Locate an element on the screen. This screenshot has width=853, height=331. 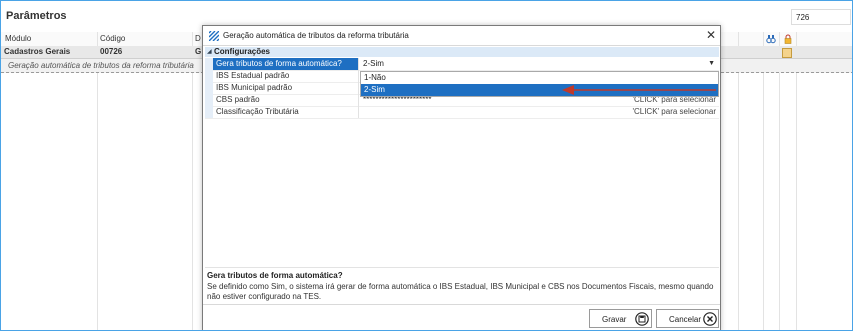
cancel-icon is located at coordinates (710, 319).